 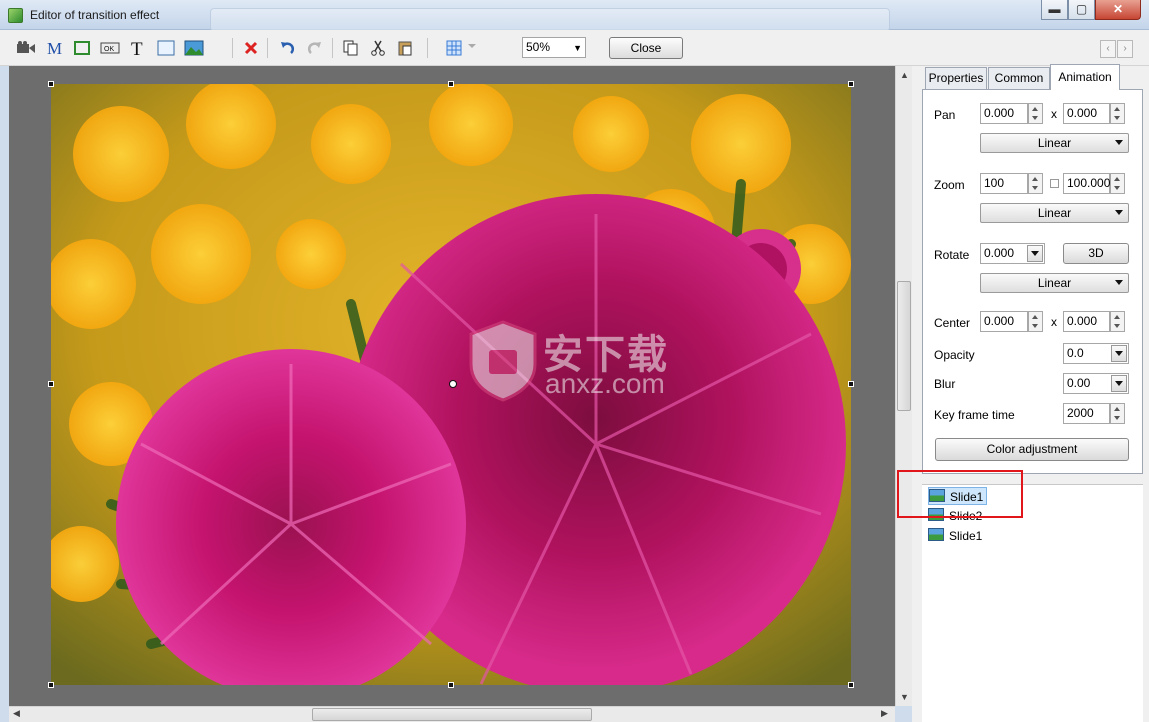 What do you see at coordinates (945, 384) in the screenshot?
I see `blur-label: Blur` at bounding box center [945, 384].